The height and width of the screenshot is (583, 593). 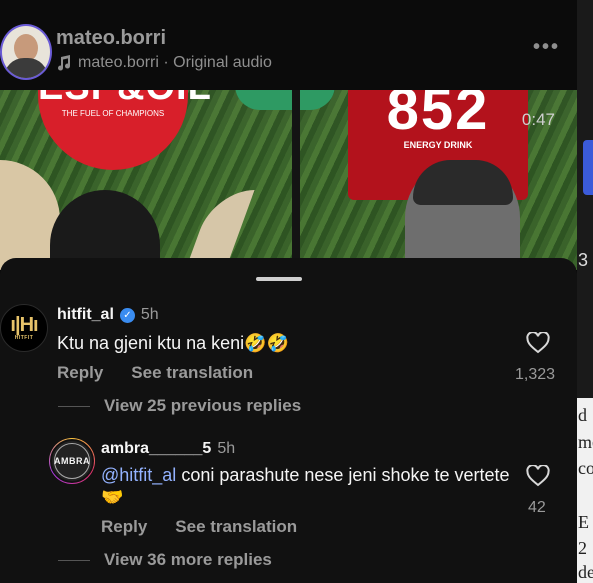 I want to click on view-previous-replies-label: View 25 previous replies, so click(x=203, y=405).